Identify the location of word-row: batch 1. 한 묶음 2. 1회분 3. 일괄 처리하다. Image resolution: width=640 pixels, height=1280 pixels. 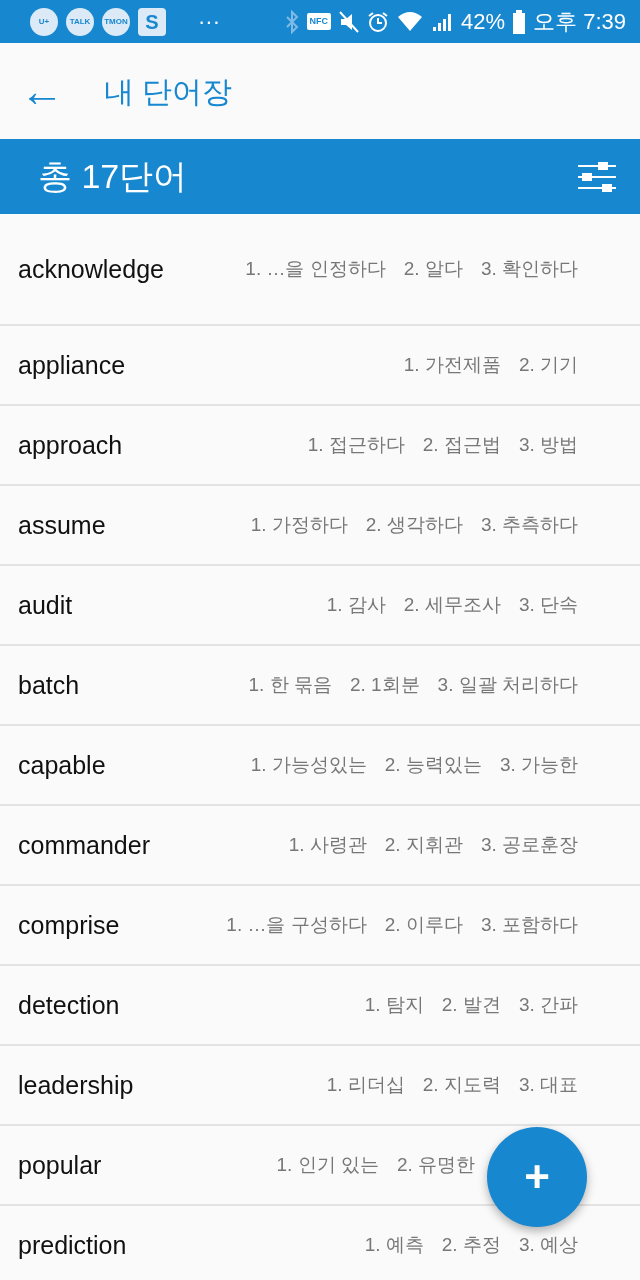
(320, 686).